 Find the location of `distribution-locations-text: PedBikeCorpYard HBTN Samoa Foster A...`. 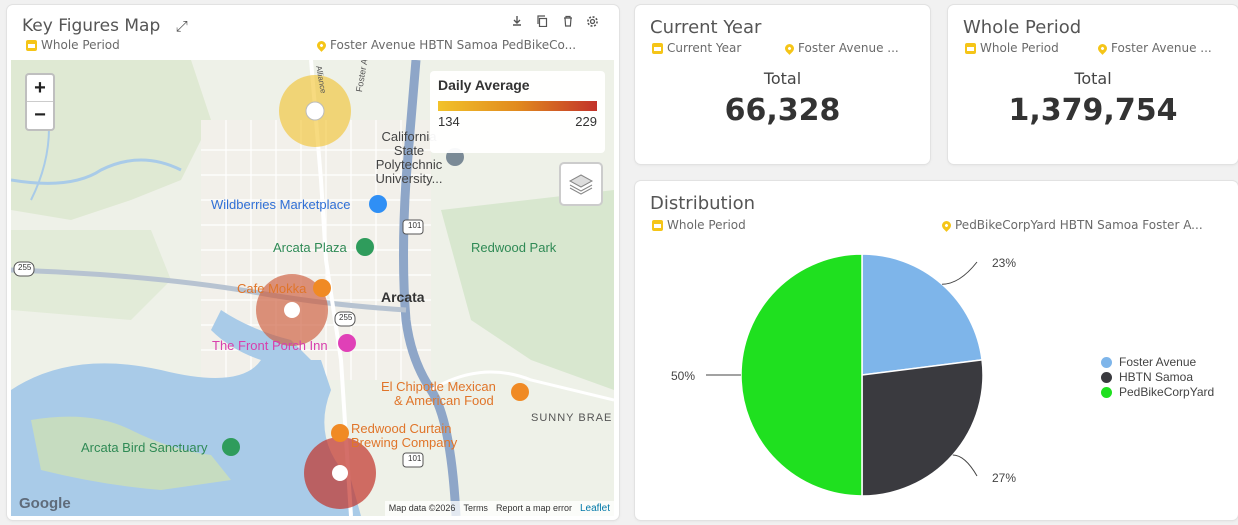

distribution-locations-text: PedBikeCorpYard HBTN Samoa Foster A... is located at coordinates (1079, 225).